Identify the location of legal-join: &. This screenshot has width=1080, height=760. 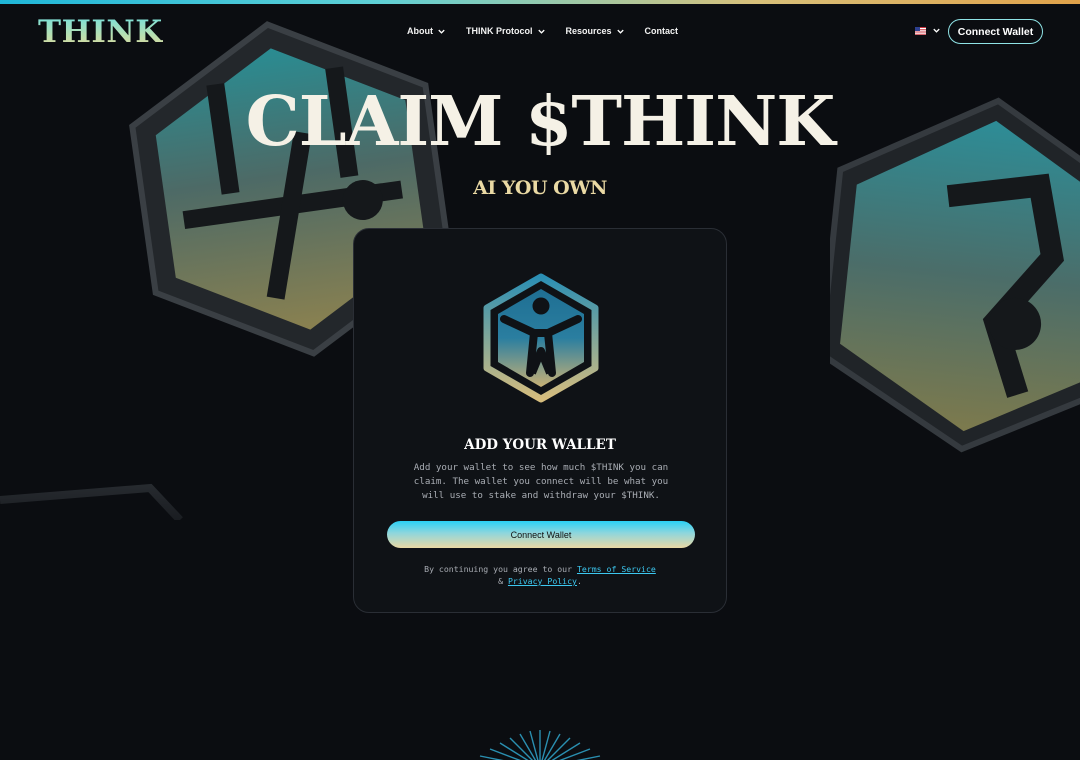
(501, 581).